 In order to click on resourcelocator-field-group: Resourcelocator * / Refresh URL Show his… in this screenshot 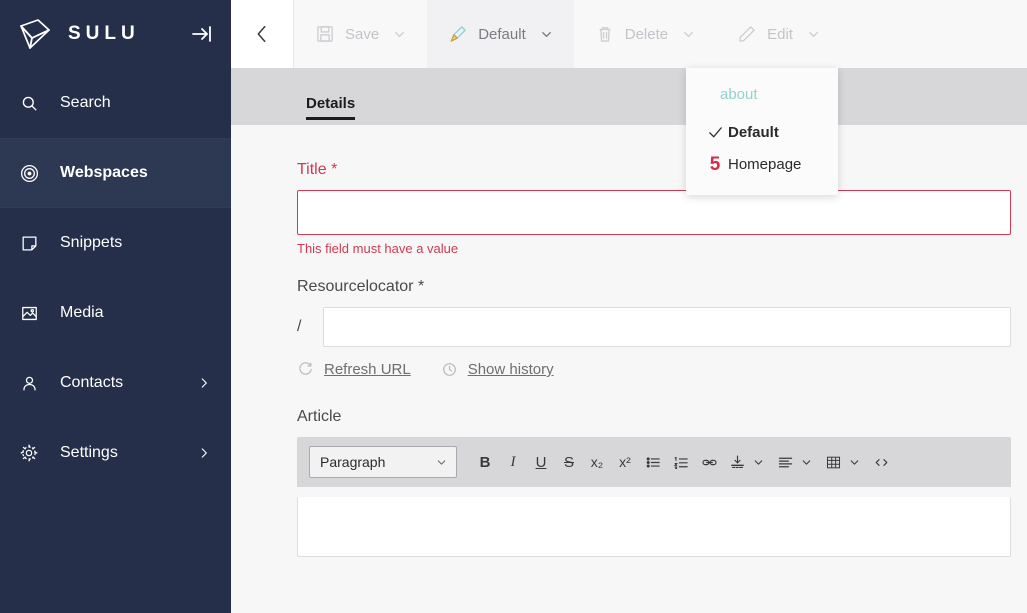, I will do `click(658, 328)`.